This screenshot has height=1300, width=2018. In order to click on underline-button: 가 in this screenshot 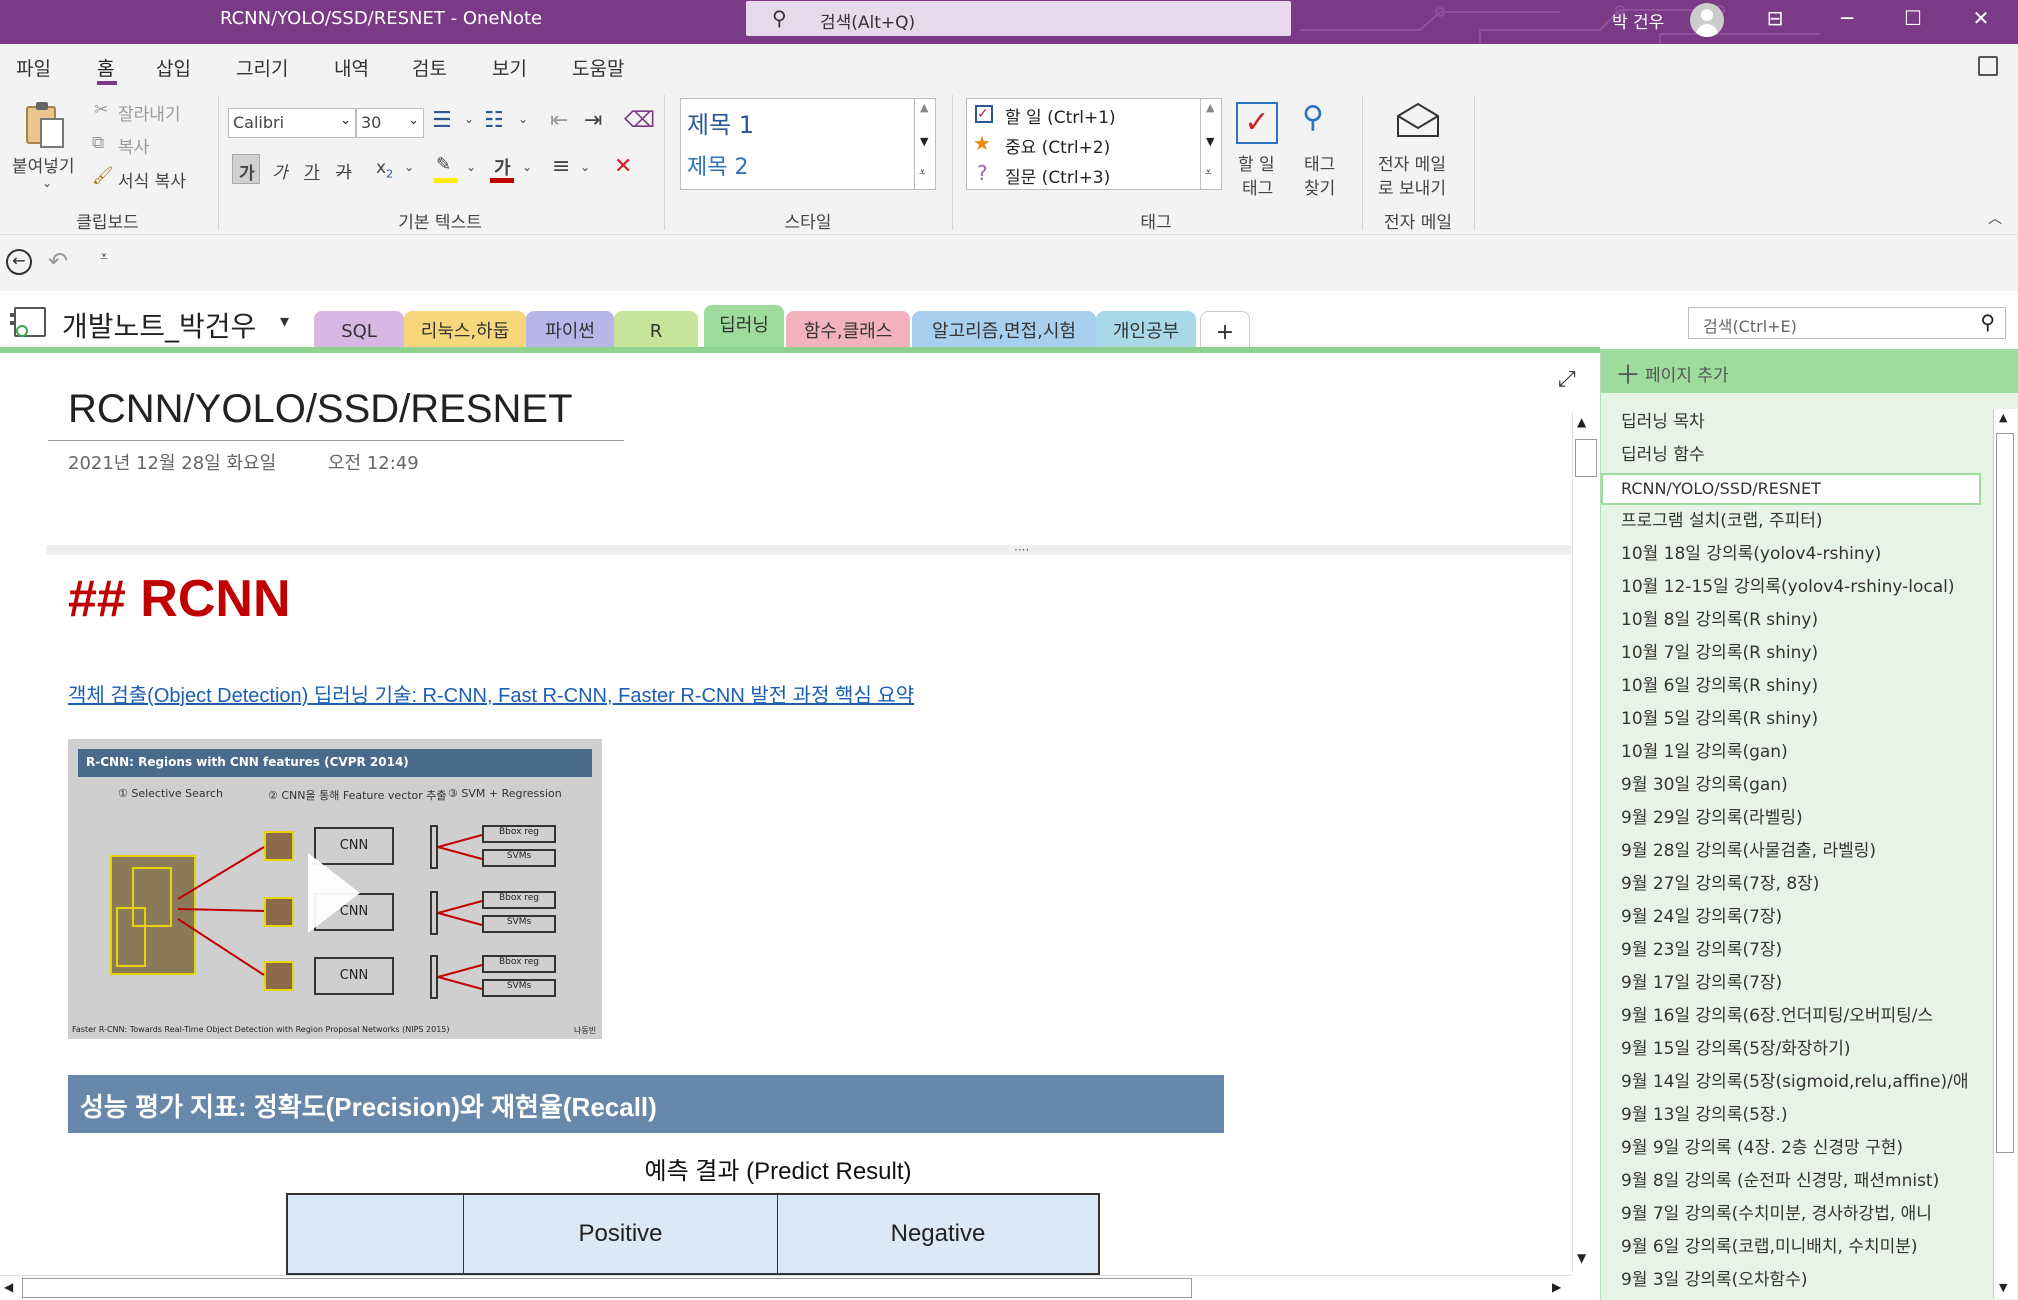, I will do `click(312, 170)`.